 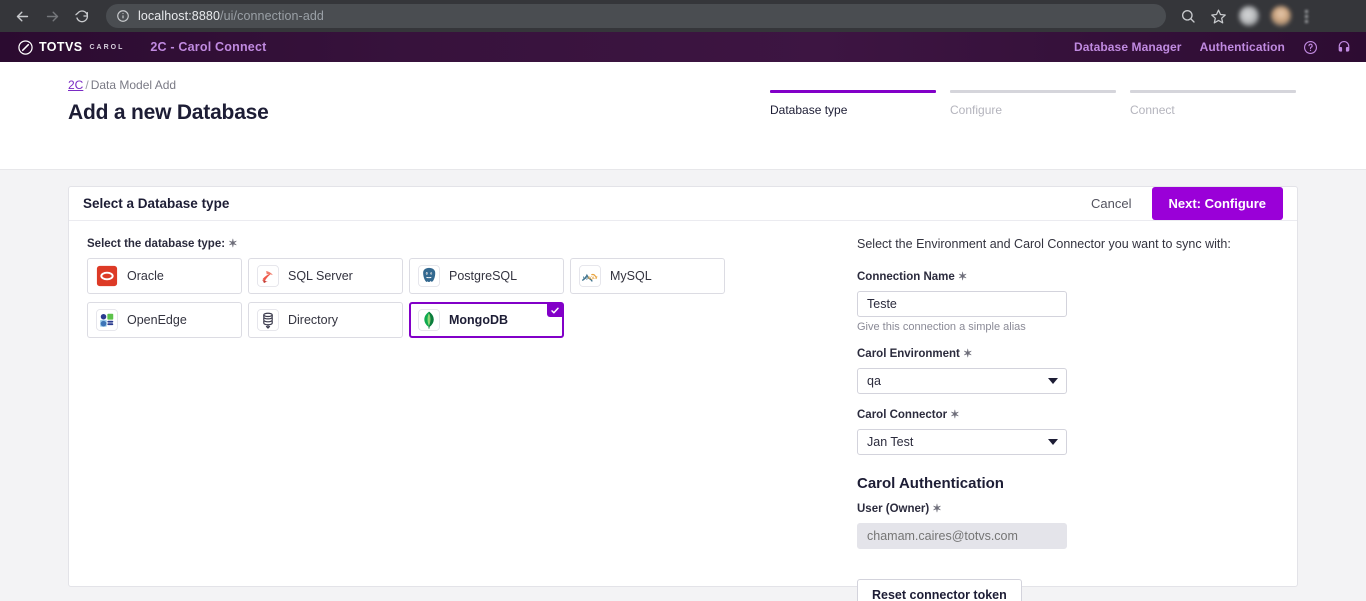 I want to click on carol-connector-label-text: Carol Connector, so click(x=902, y=415).